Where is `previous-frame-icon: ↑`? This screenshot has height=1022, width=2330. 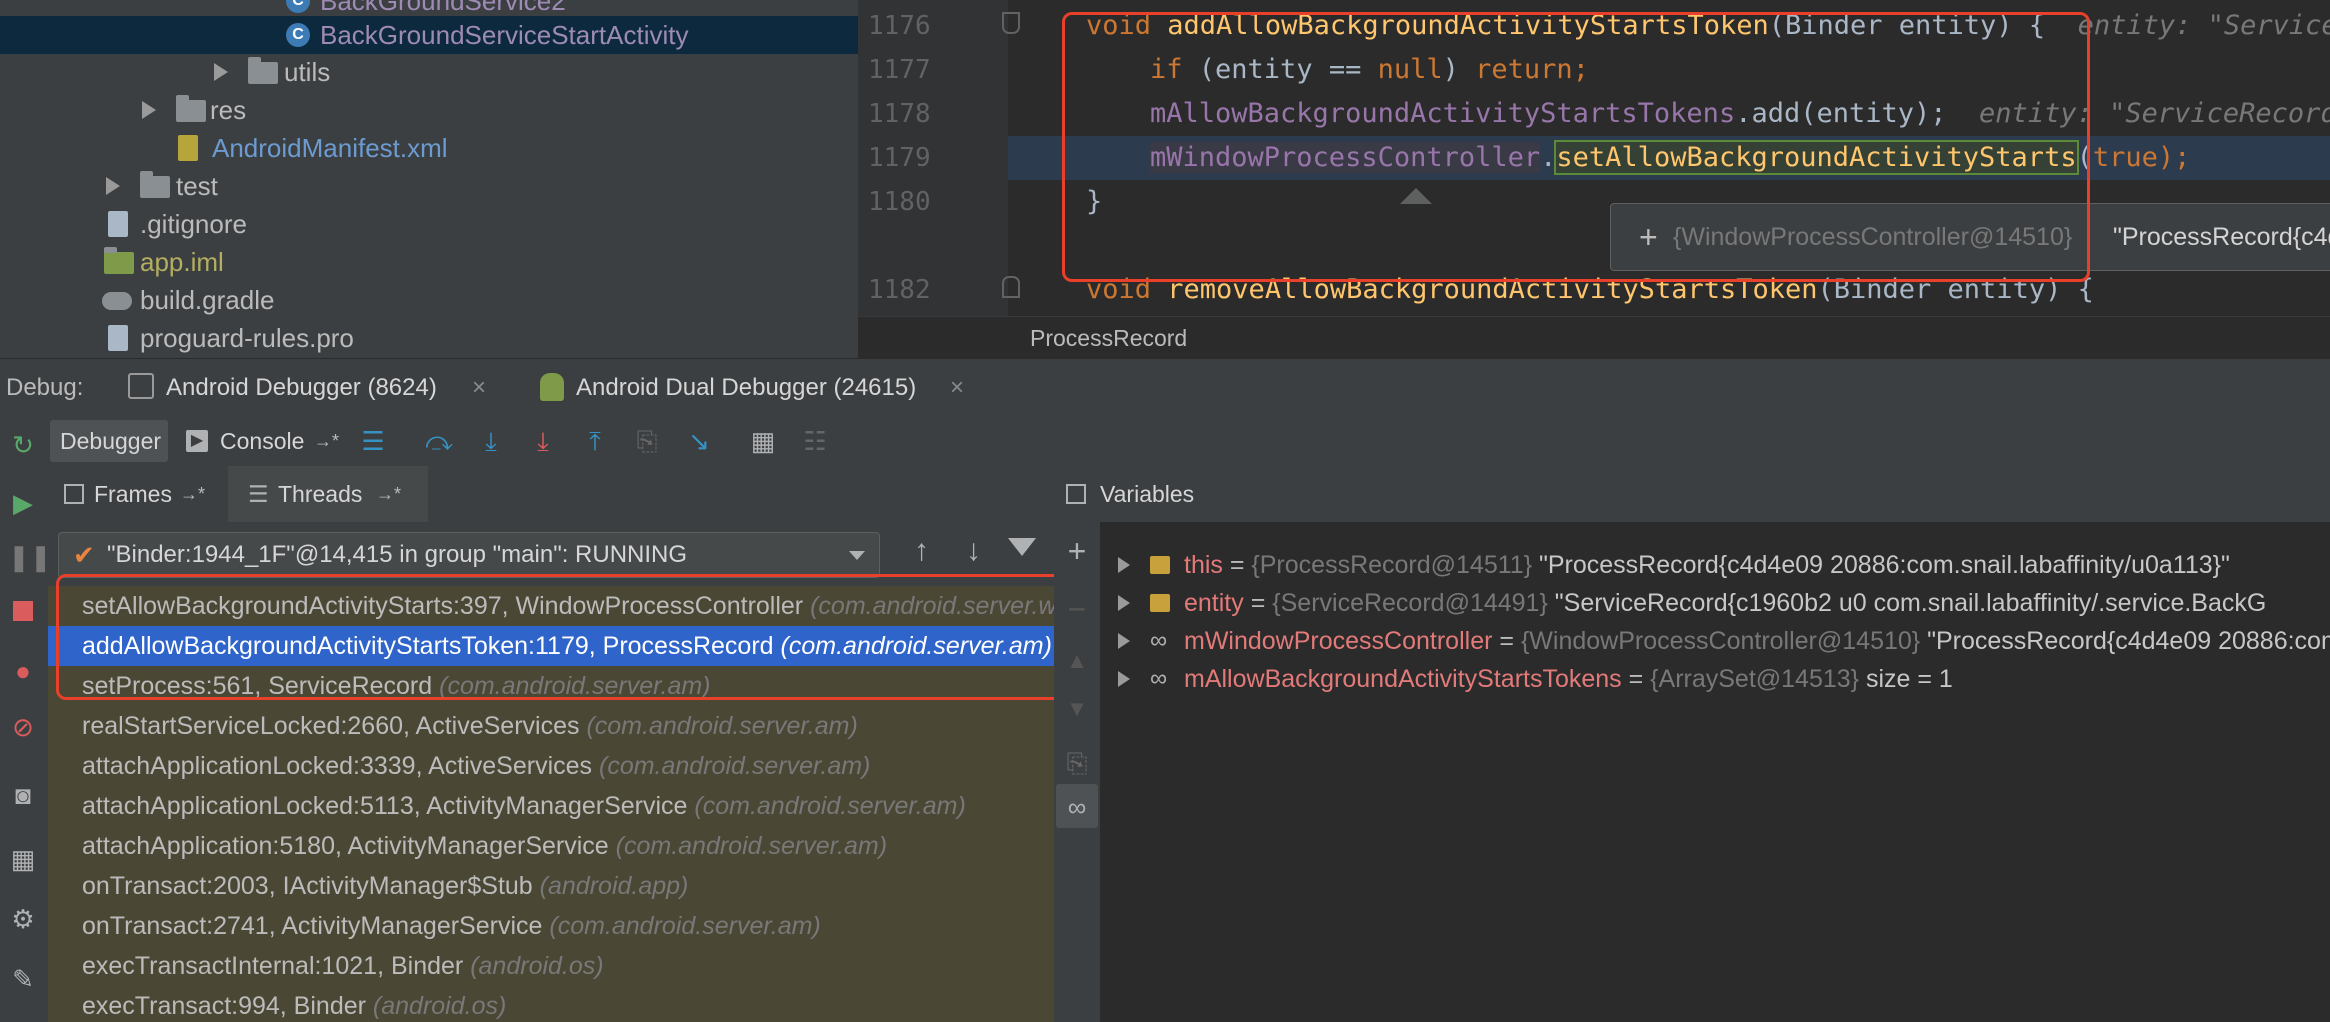
previous-frame-icon: ↑ is located at coordinates (921, 551).